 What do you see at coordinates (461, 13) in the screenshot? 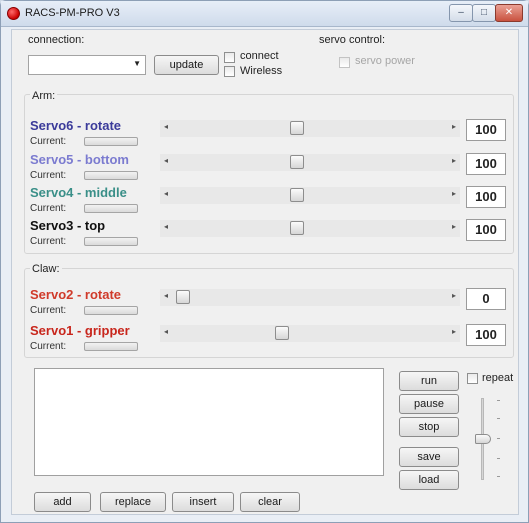
I see `minimize-button: –` at bounding box center [461, 13].